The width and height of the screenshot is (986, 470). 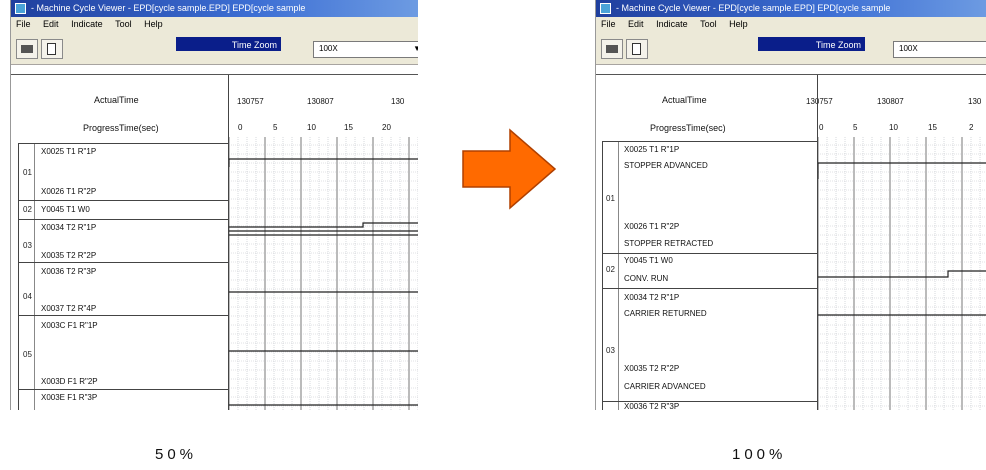 I want to click on row-number: 02, so click(x=610, y=269).